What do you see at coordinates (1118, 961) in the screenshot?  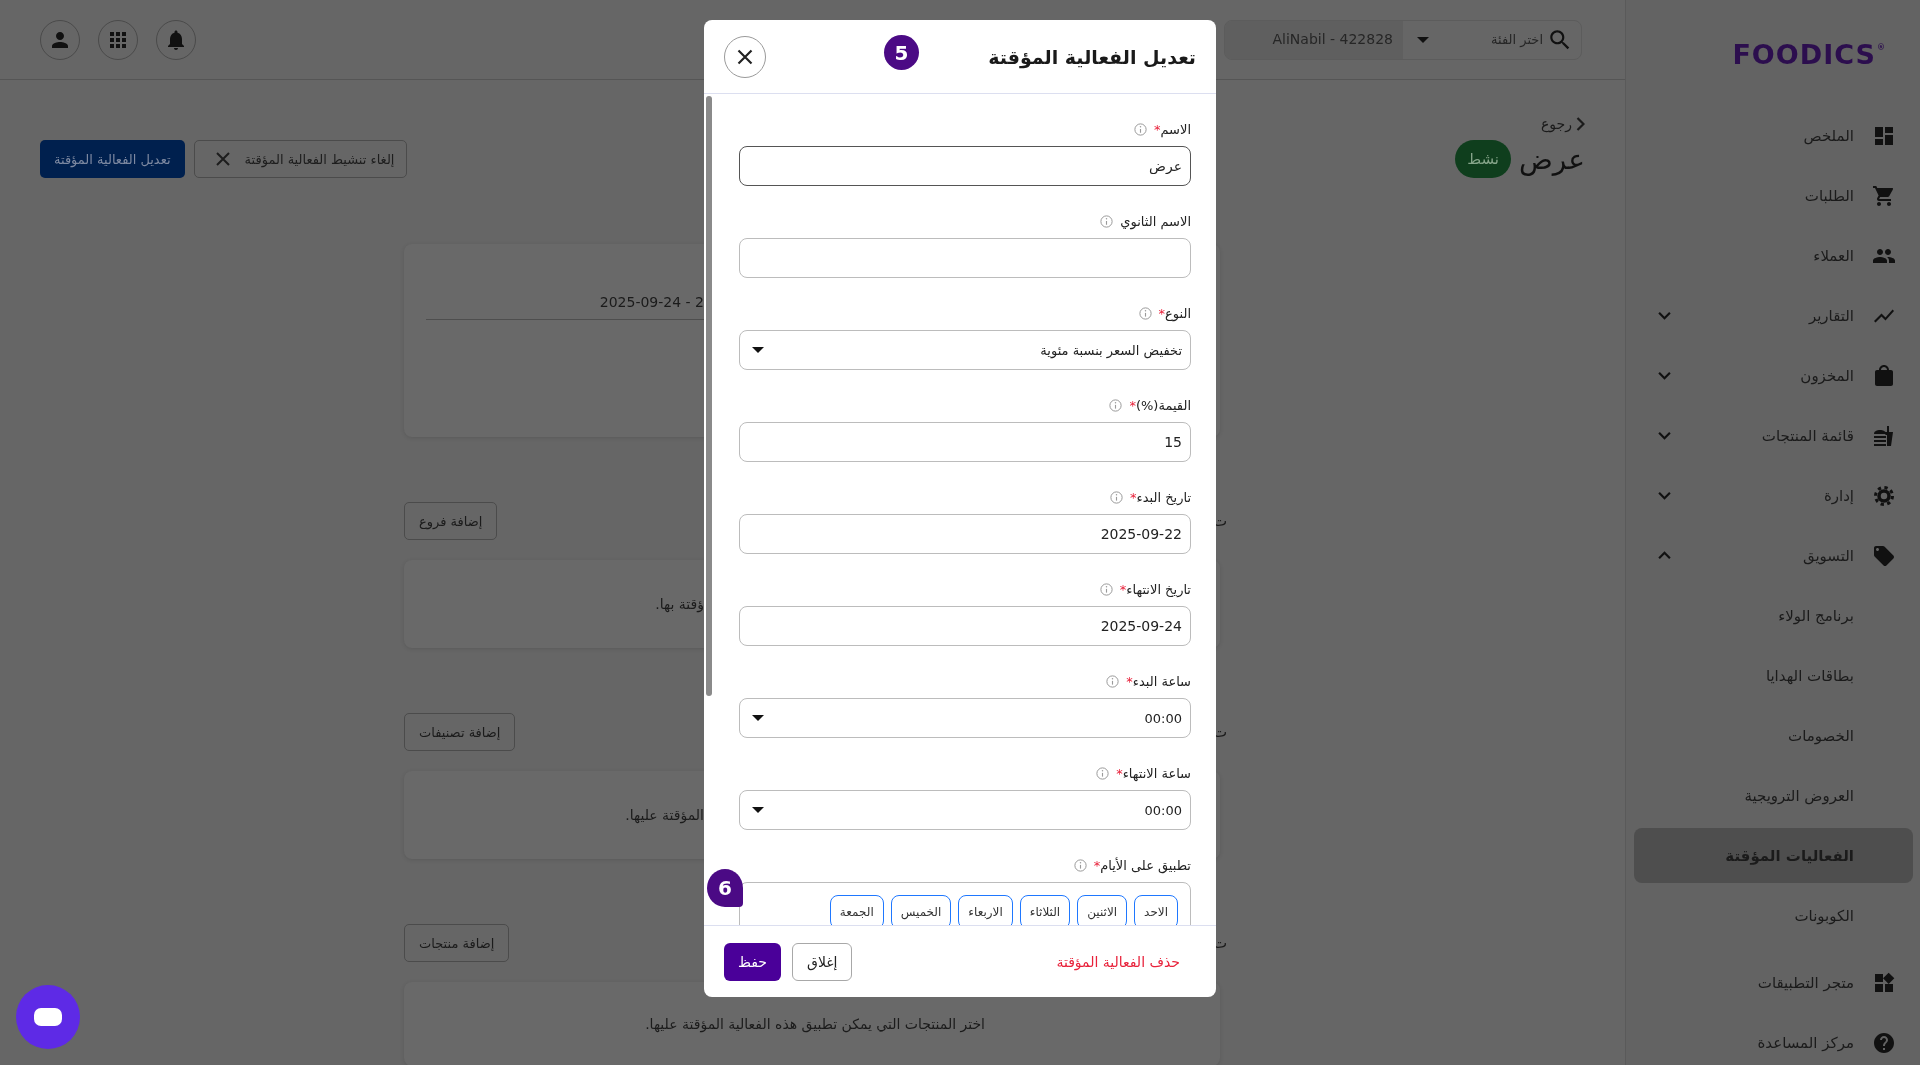 I see `delete-link: حذف الفعالية المؤقتة` at bounding box center [1118, 961].